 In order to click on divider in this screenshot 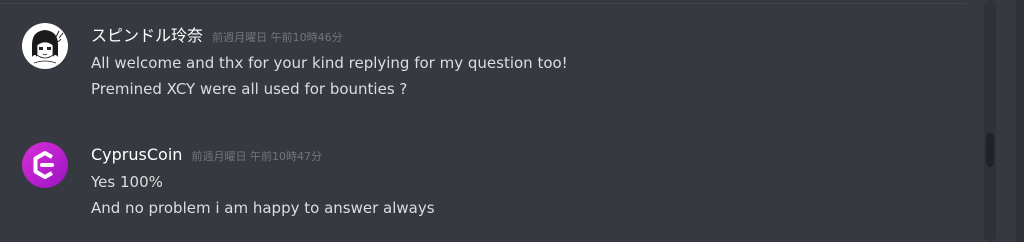, I will do `click(483, 3)`.